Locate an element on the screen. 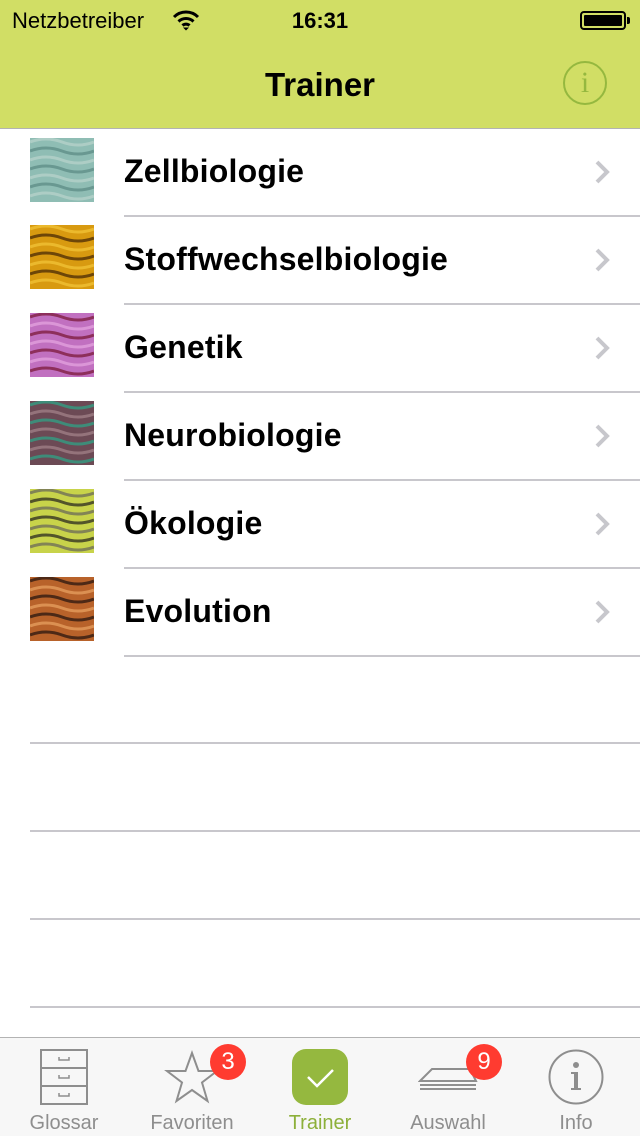 The height and width of the screenshot is (1136, 640). clock: 16:31 is located at coordinates (320, 20).